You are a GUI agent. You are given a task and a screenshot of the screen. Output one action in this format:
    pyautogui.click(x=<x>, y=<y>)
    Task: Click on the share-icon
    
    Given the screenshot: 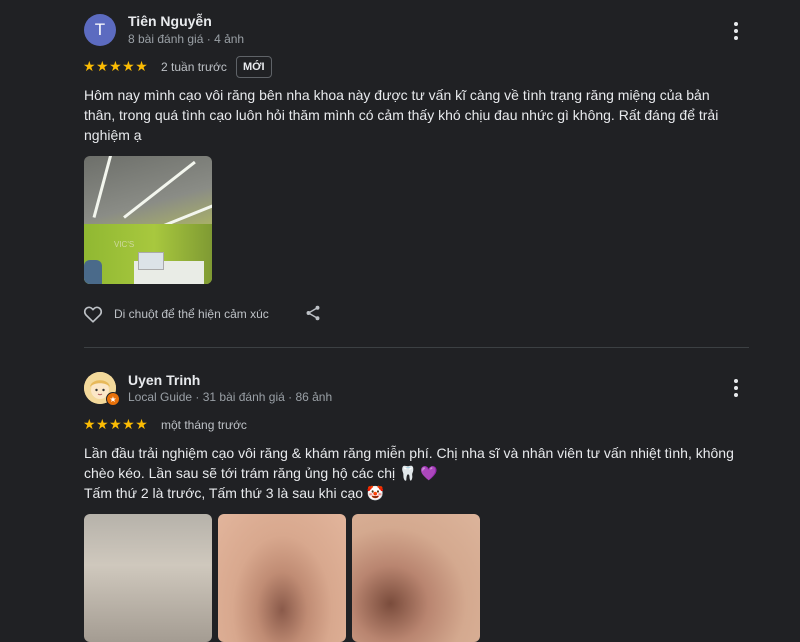 What is the action you would take?
    pyautogui.click(x=313, y=313)
    